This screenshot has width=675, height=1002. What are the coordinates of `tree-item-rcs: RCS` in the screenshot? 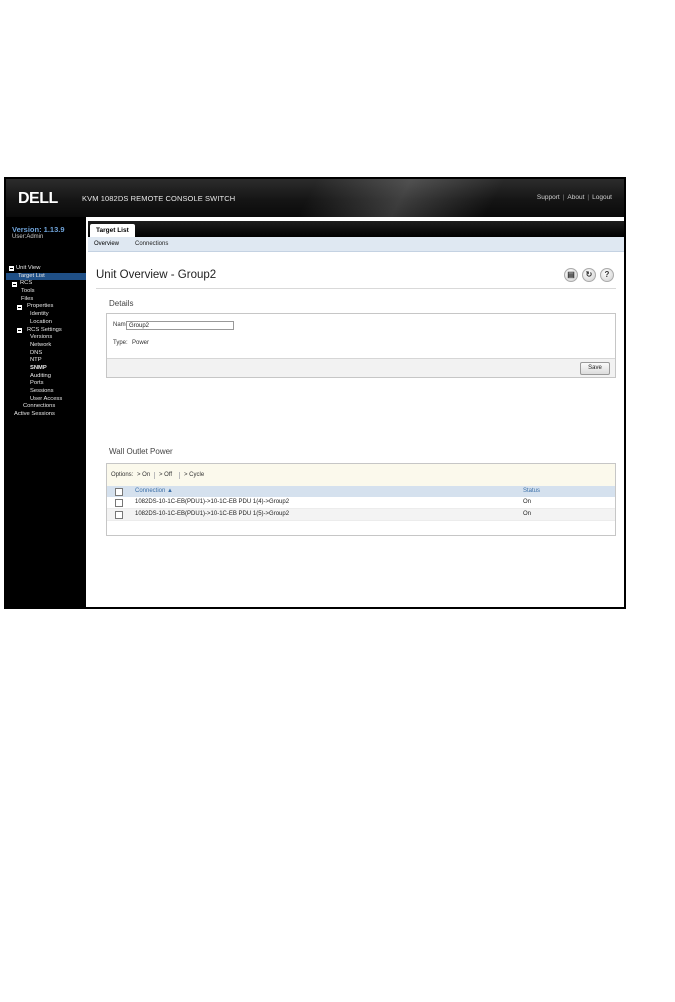 It's located at (46, 284).